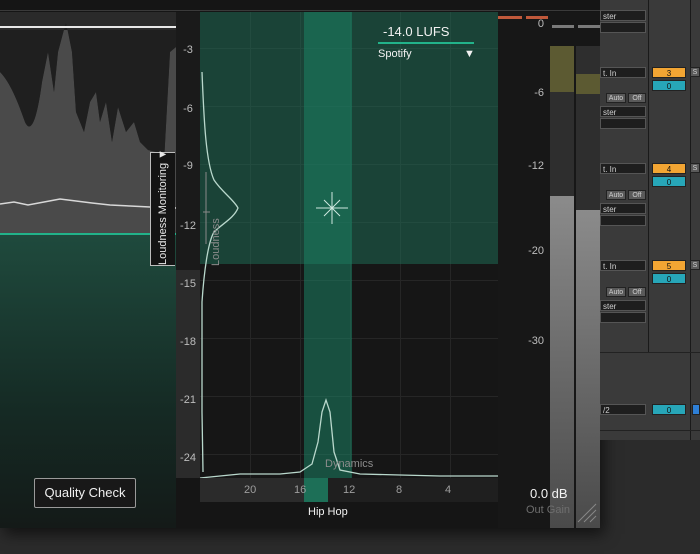  What do you see at coordinates (696, 409) in the screenshot?
I see `master-indicator` at bounding box center [696, 409].